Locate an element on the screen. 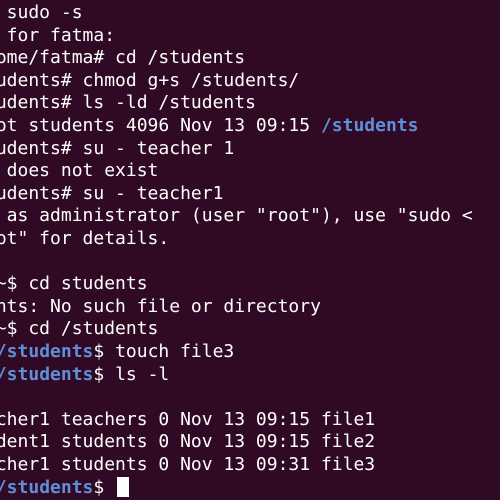 This screenshot has height=500, width=500. terminal-line: home/fatma# cd /students is located at coordinates (123, 58).